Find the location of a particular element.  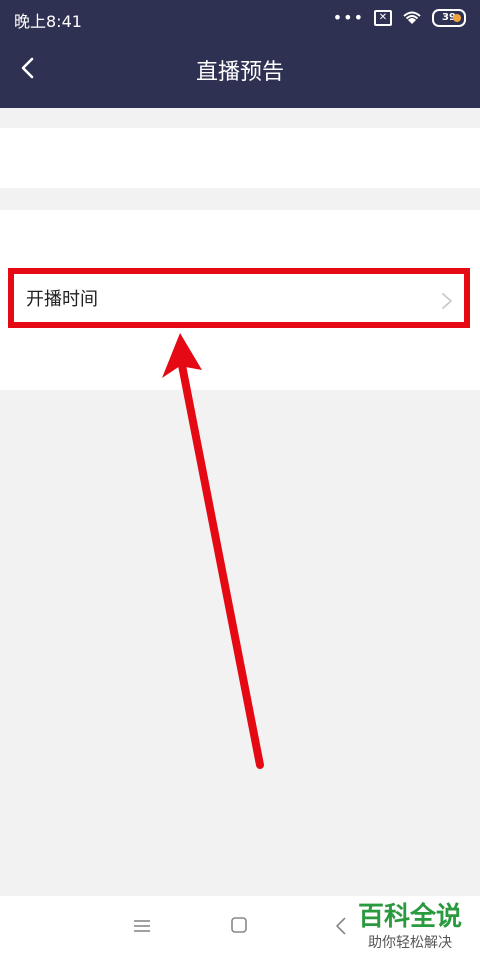

home-square-icon is located at coordinates (239, 925).